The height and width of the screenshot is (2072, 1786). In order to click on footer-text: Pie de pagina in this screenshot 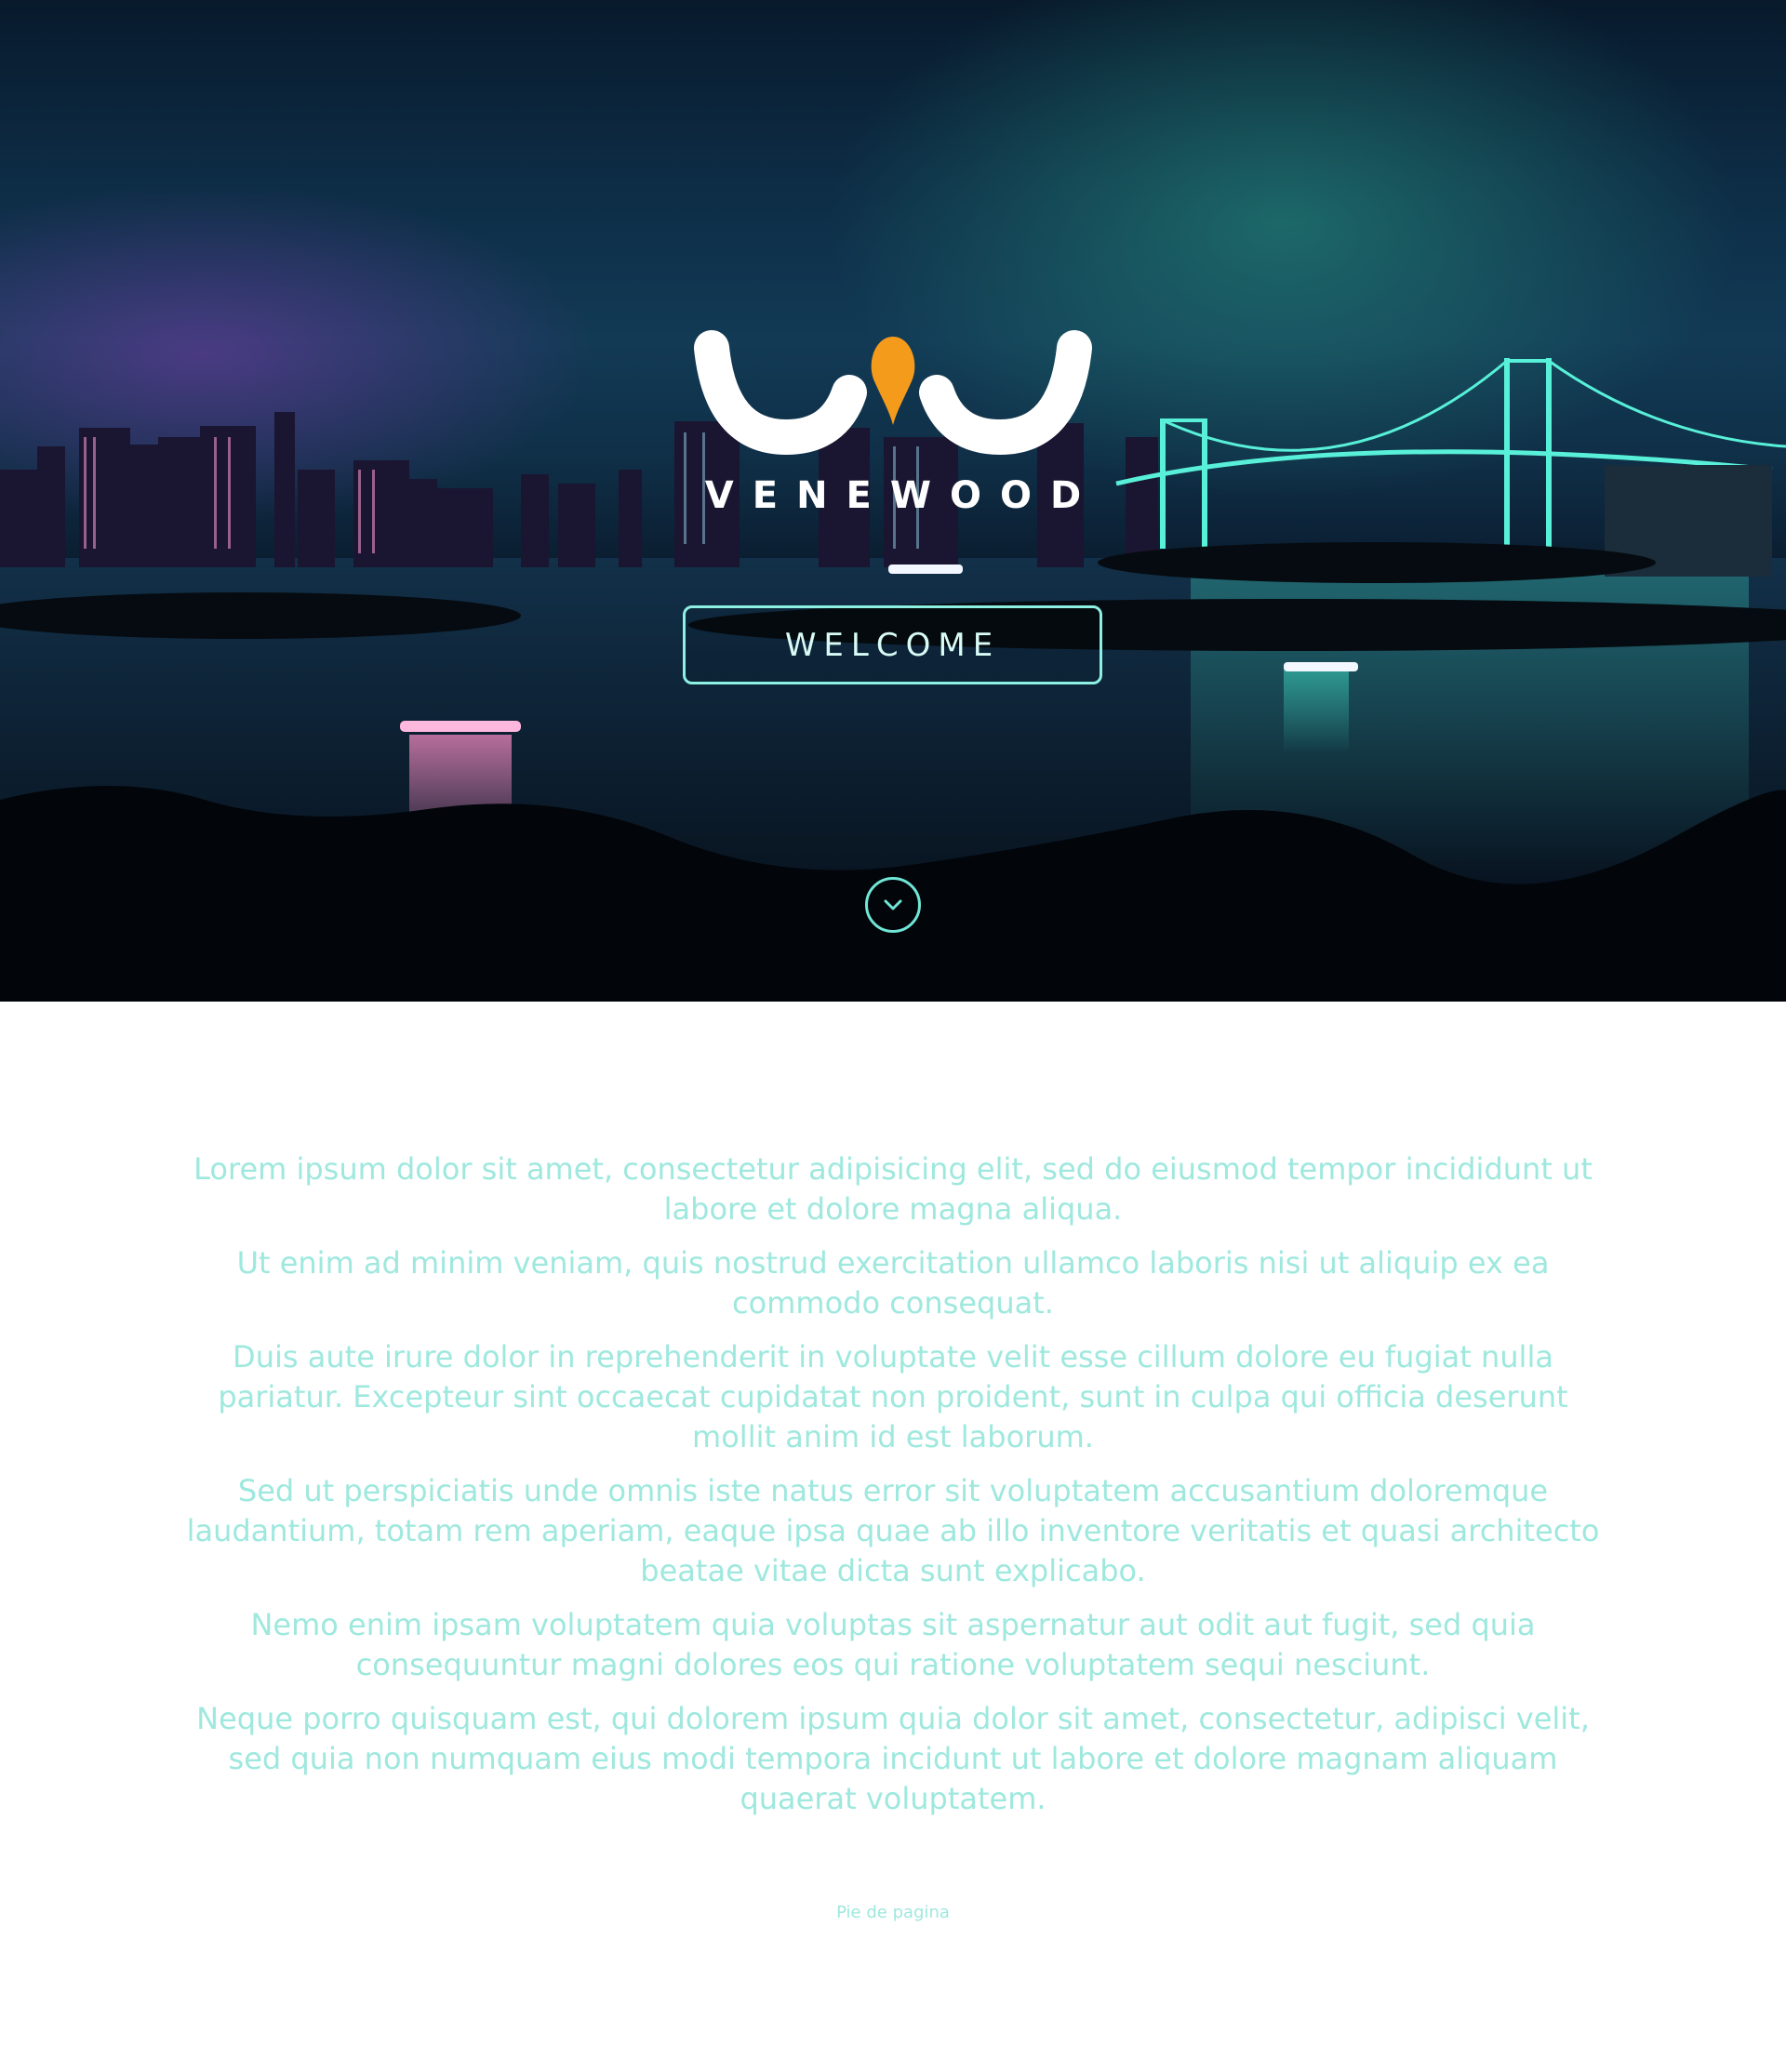, I will do `click(893, 1913)`.